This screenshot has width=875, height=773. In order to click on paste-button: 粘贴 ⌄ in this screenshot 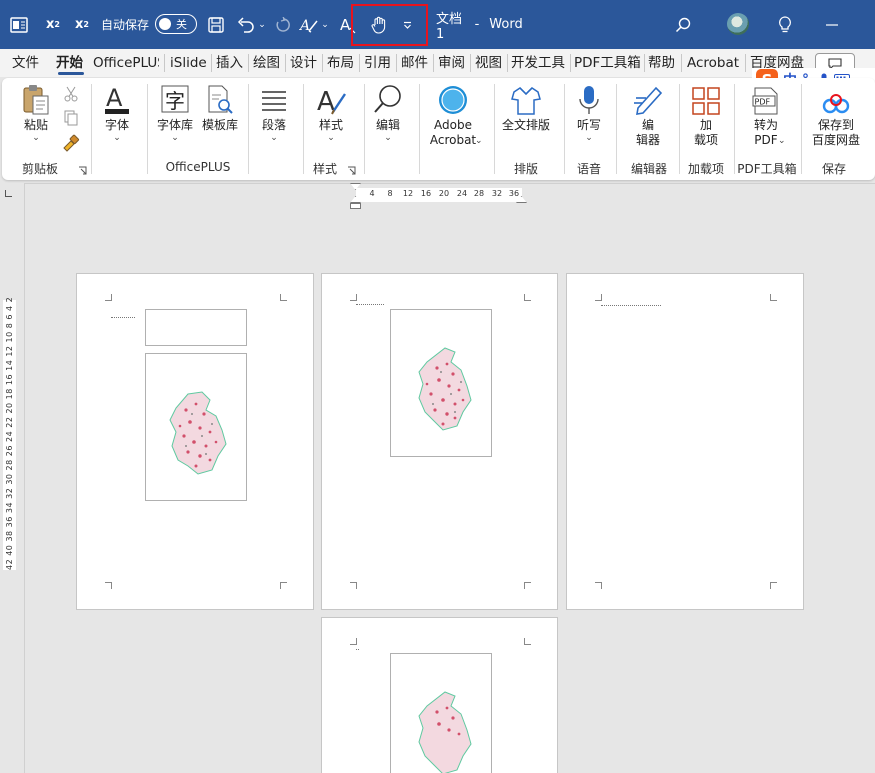, I will do `click(36, 112)`.